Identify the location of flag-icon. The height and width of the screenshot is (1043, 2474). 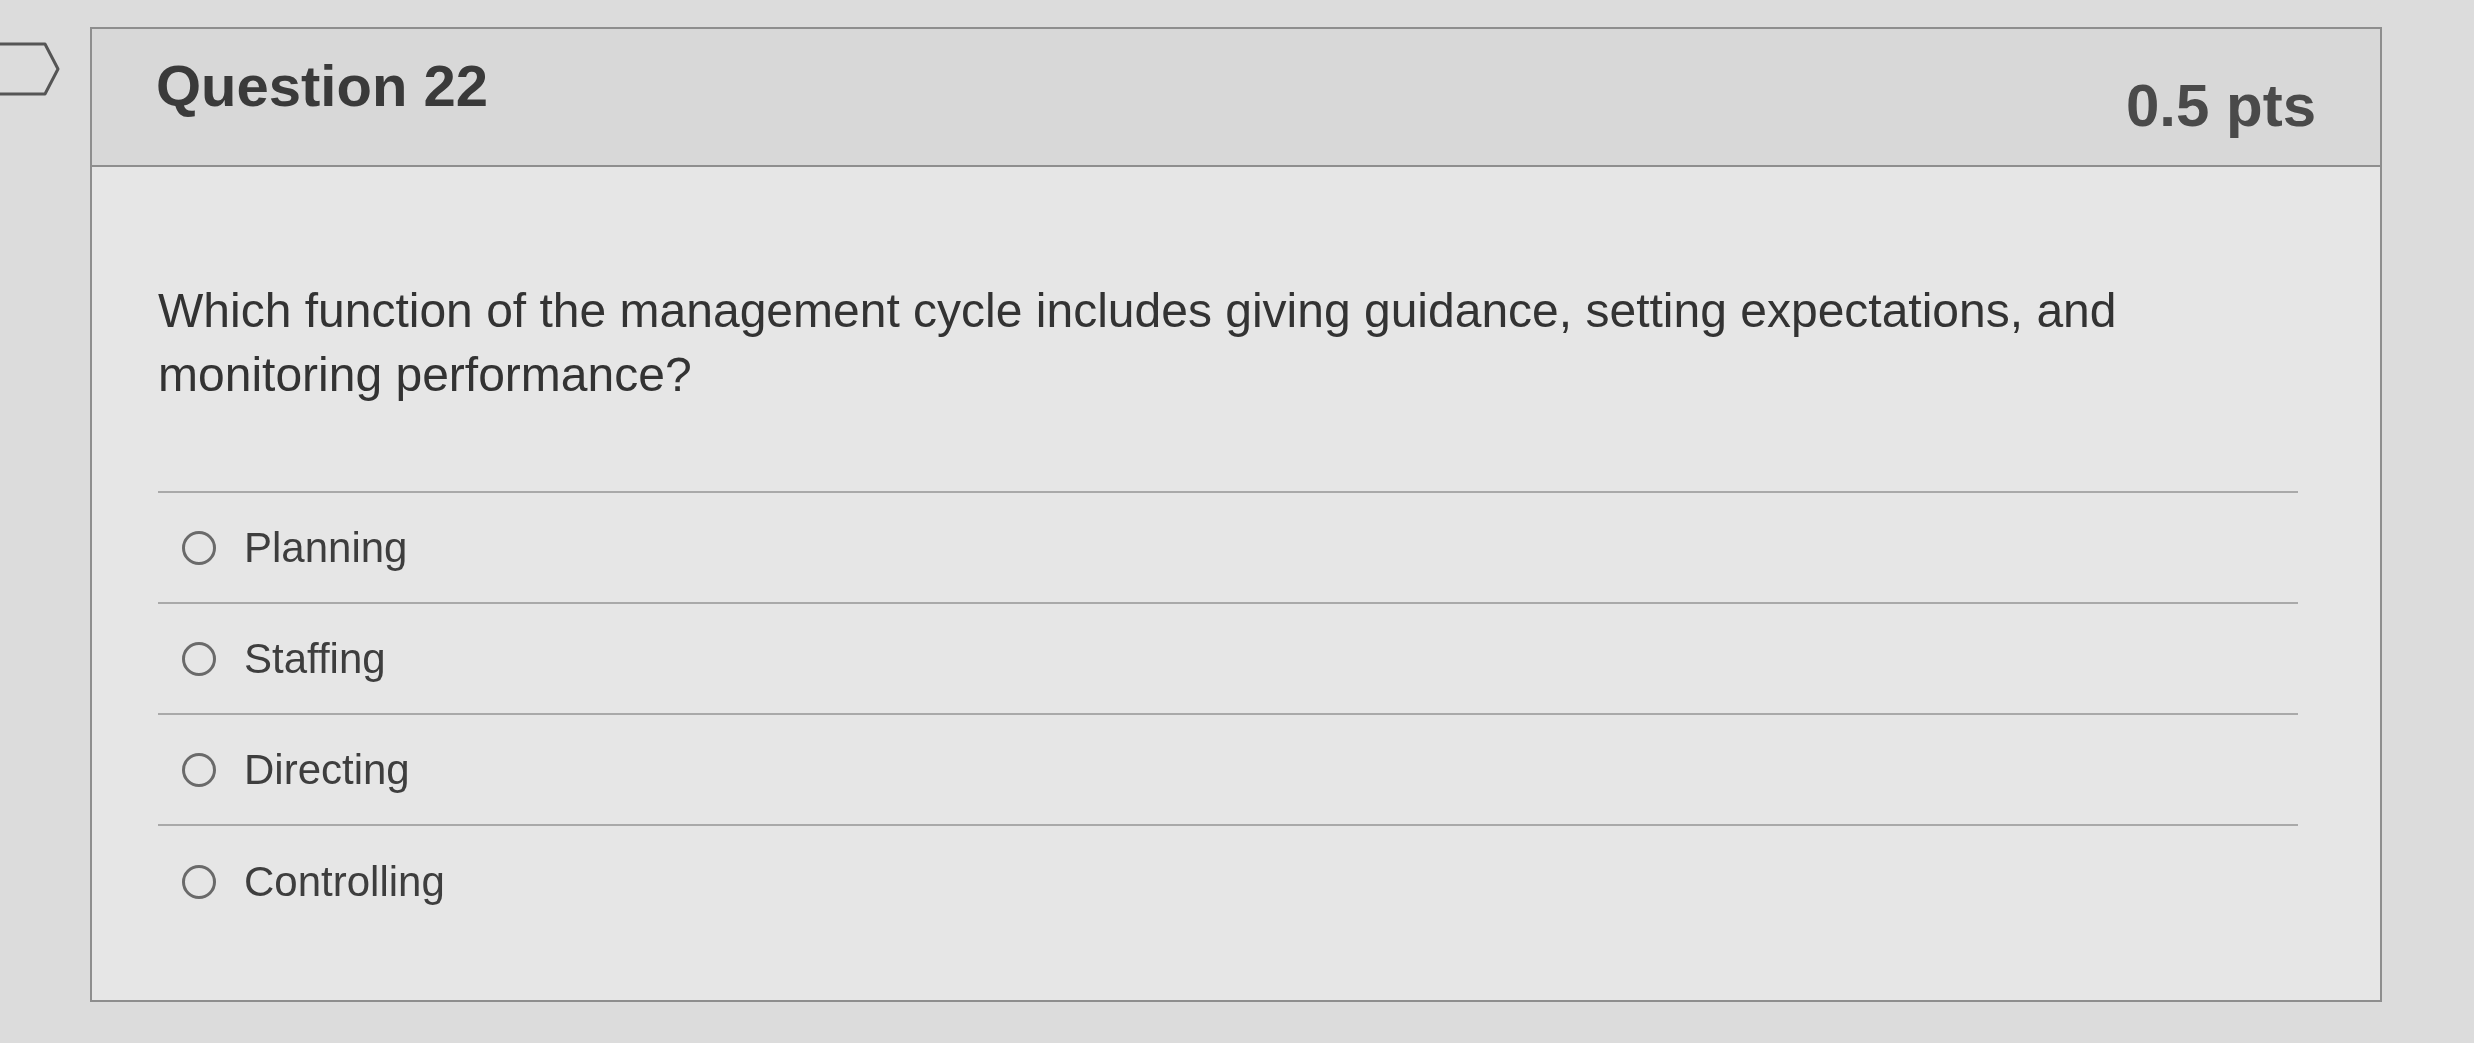
(30, 69).